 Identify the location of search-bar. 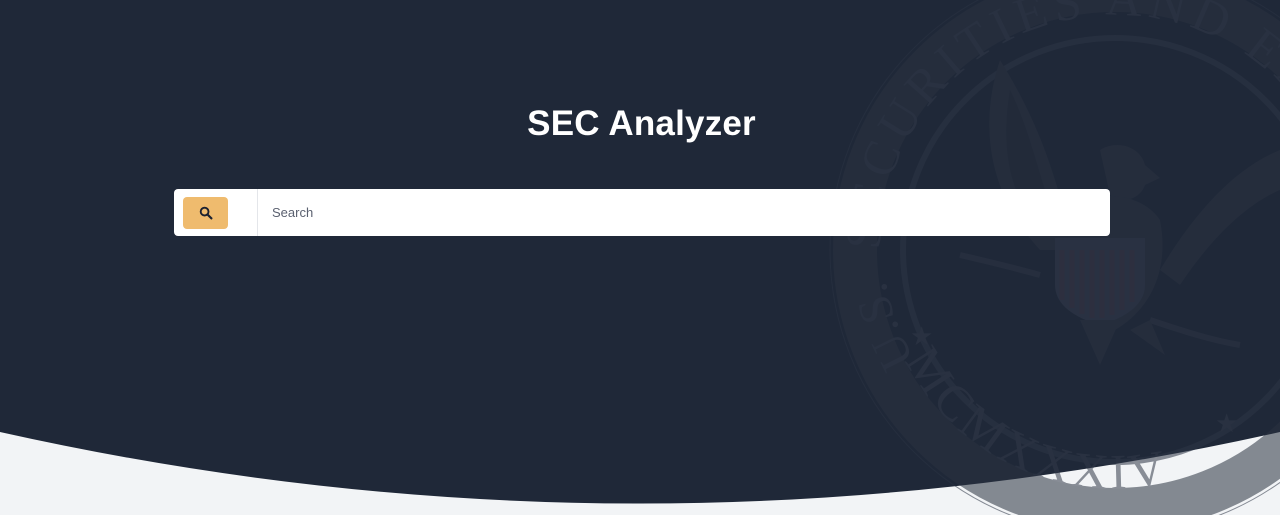
(642, 212).